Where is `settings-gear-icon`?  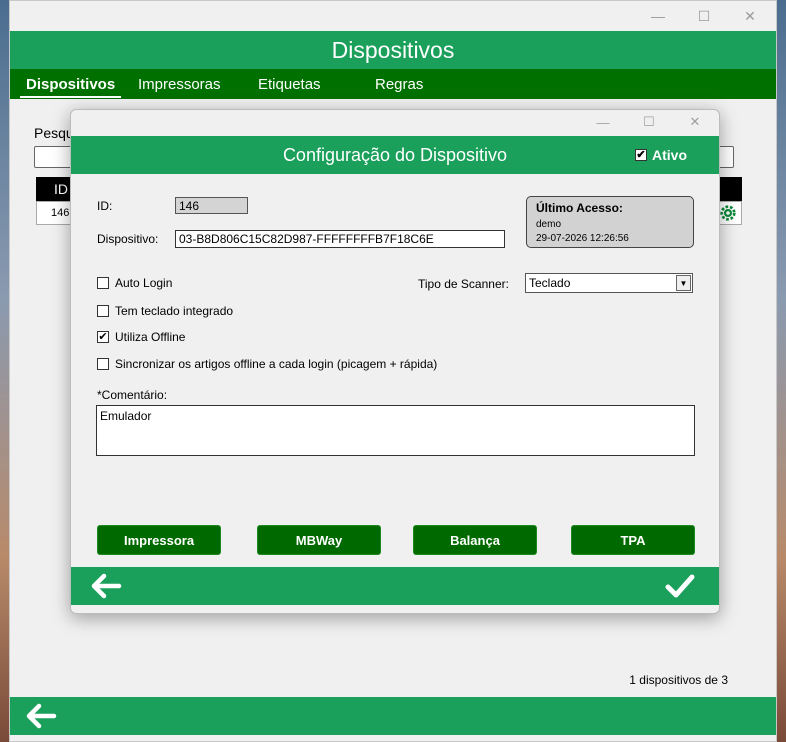
settings-gear-icon is located at coordinates (728, 213).